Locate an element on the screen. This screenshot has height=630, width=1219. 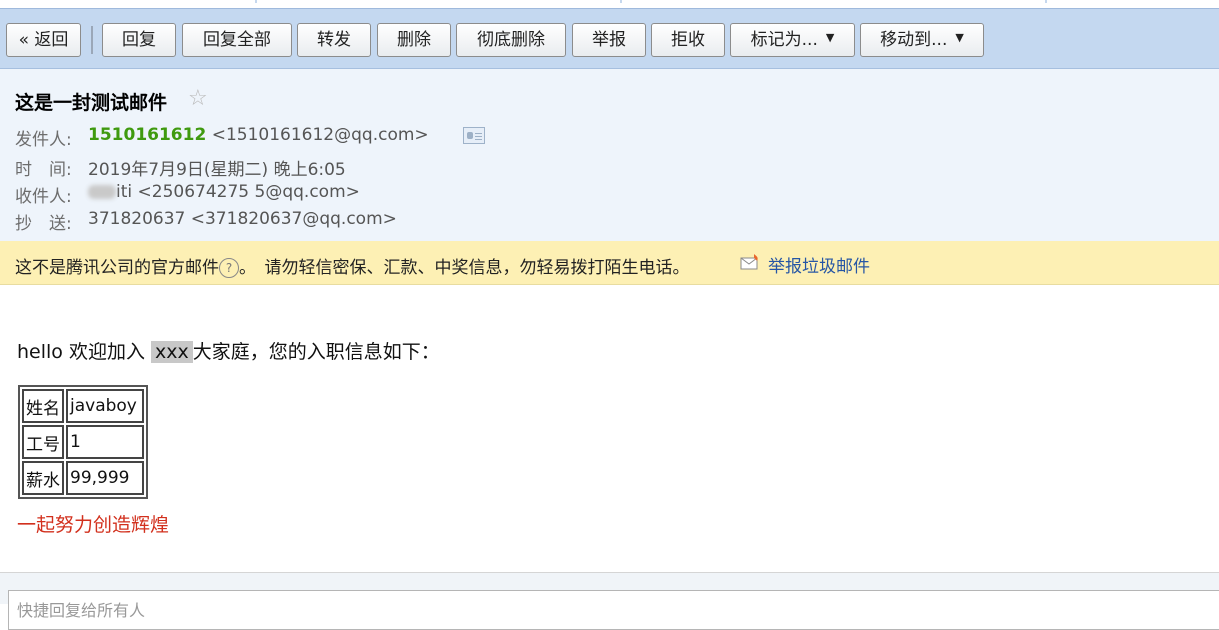
warning-text-2: 。 请勿轻信密保、汇款、中奖信息，勿轻易拨打陌生电话。 is located at coordinates (464, 268).